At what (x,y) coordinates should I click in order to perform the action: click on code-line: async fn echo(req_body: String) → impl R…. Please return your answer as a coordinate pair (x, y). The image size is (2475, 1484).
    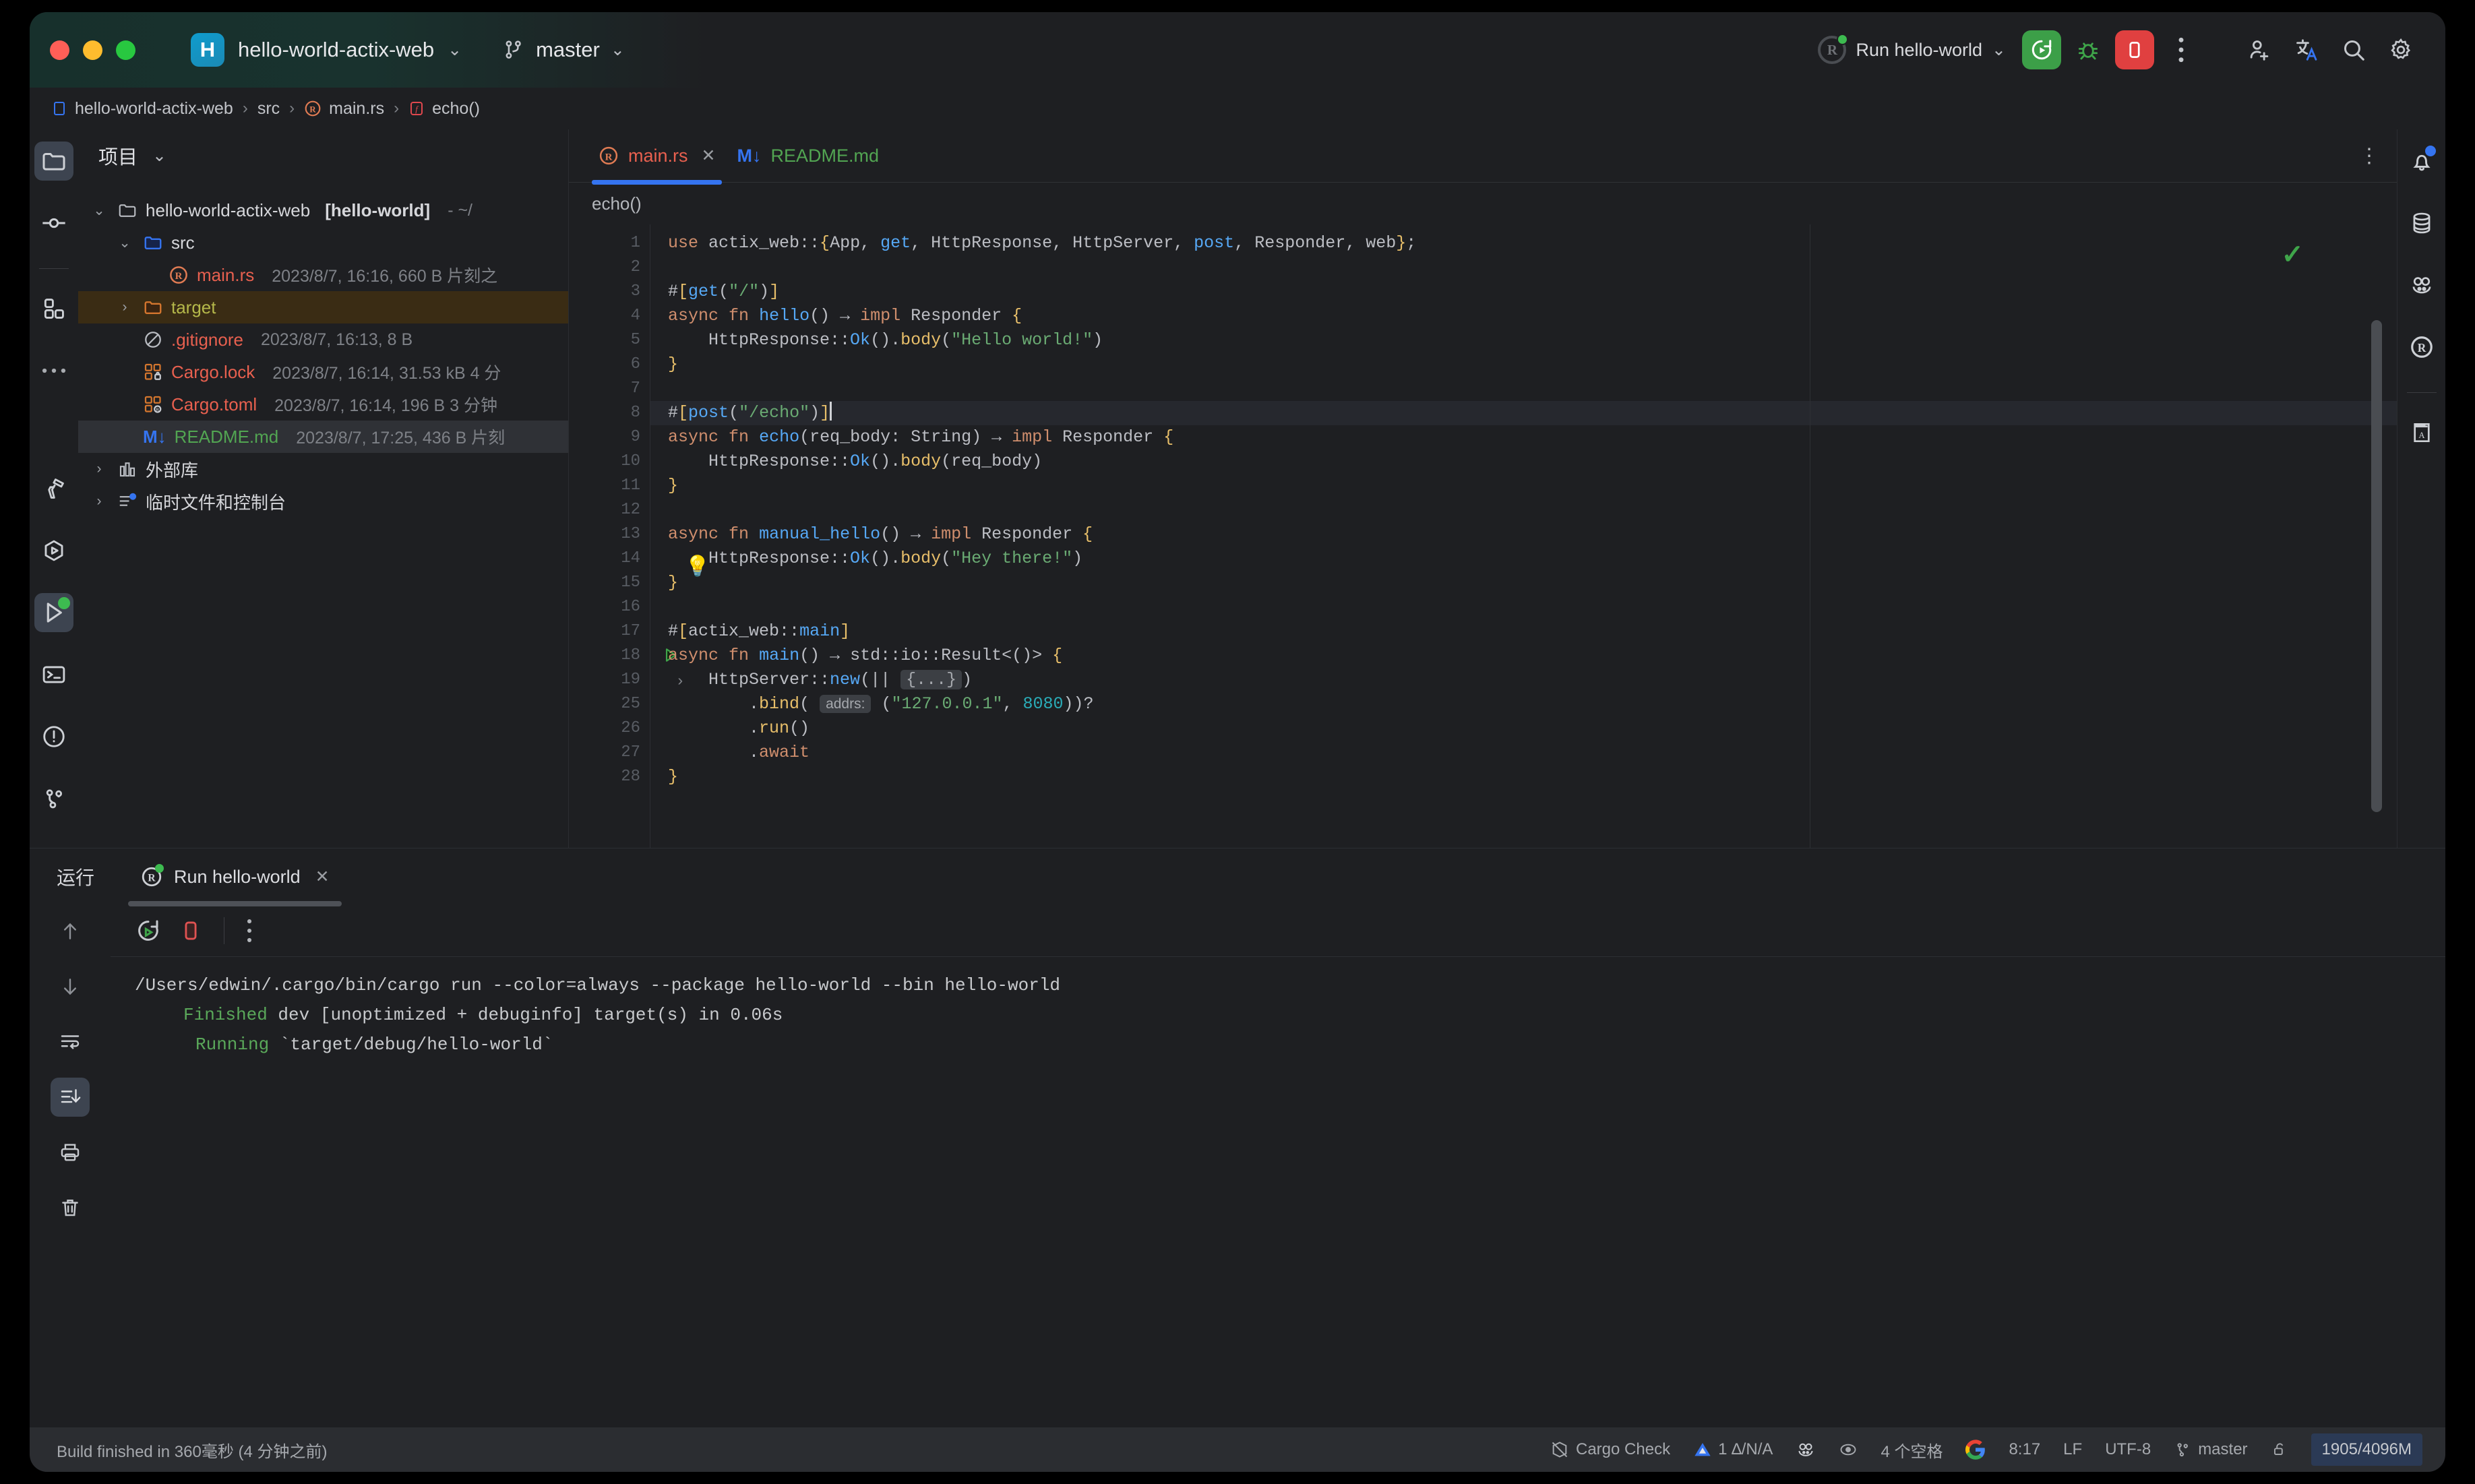
    Looking at the image, I should click on (1524, 437).